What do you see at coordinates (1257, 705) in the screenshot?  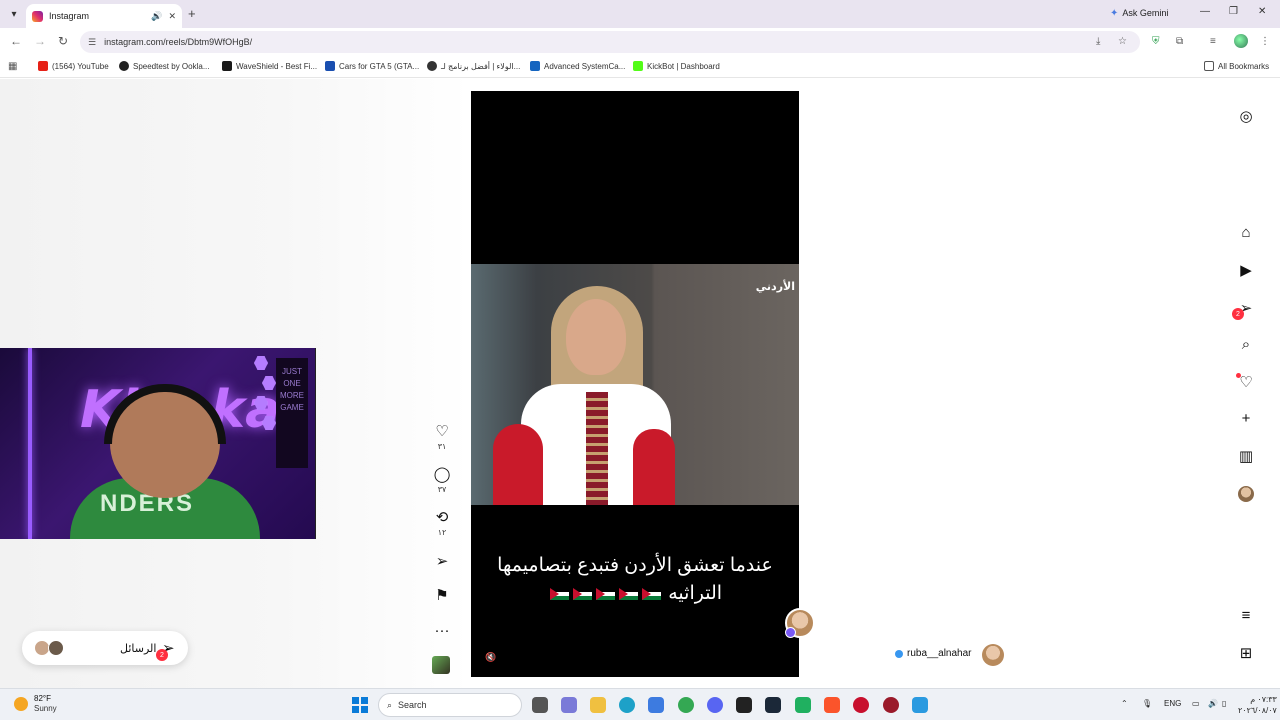 I see `taskbar-clock: ٠٧:٣٣ م ٢٠٢٦/٠٨/٠٧` at bounding box center [1257, 705].